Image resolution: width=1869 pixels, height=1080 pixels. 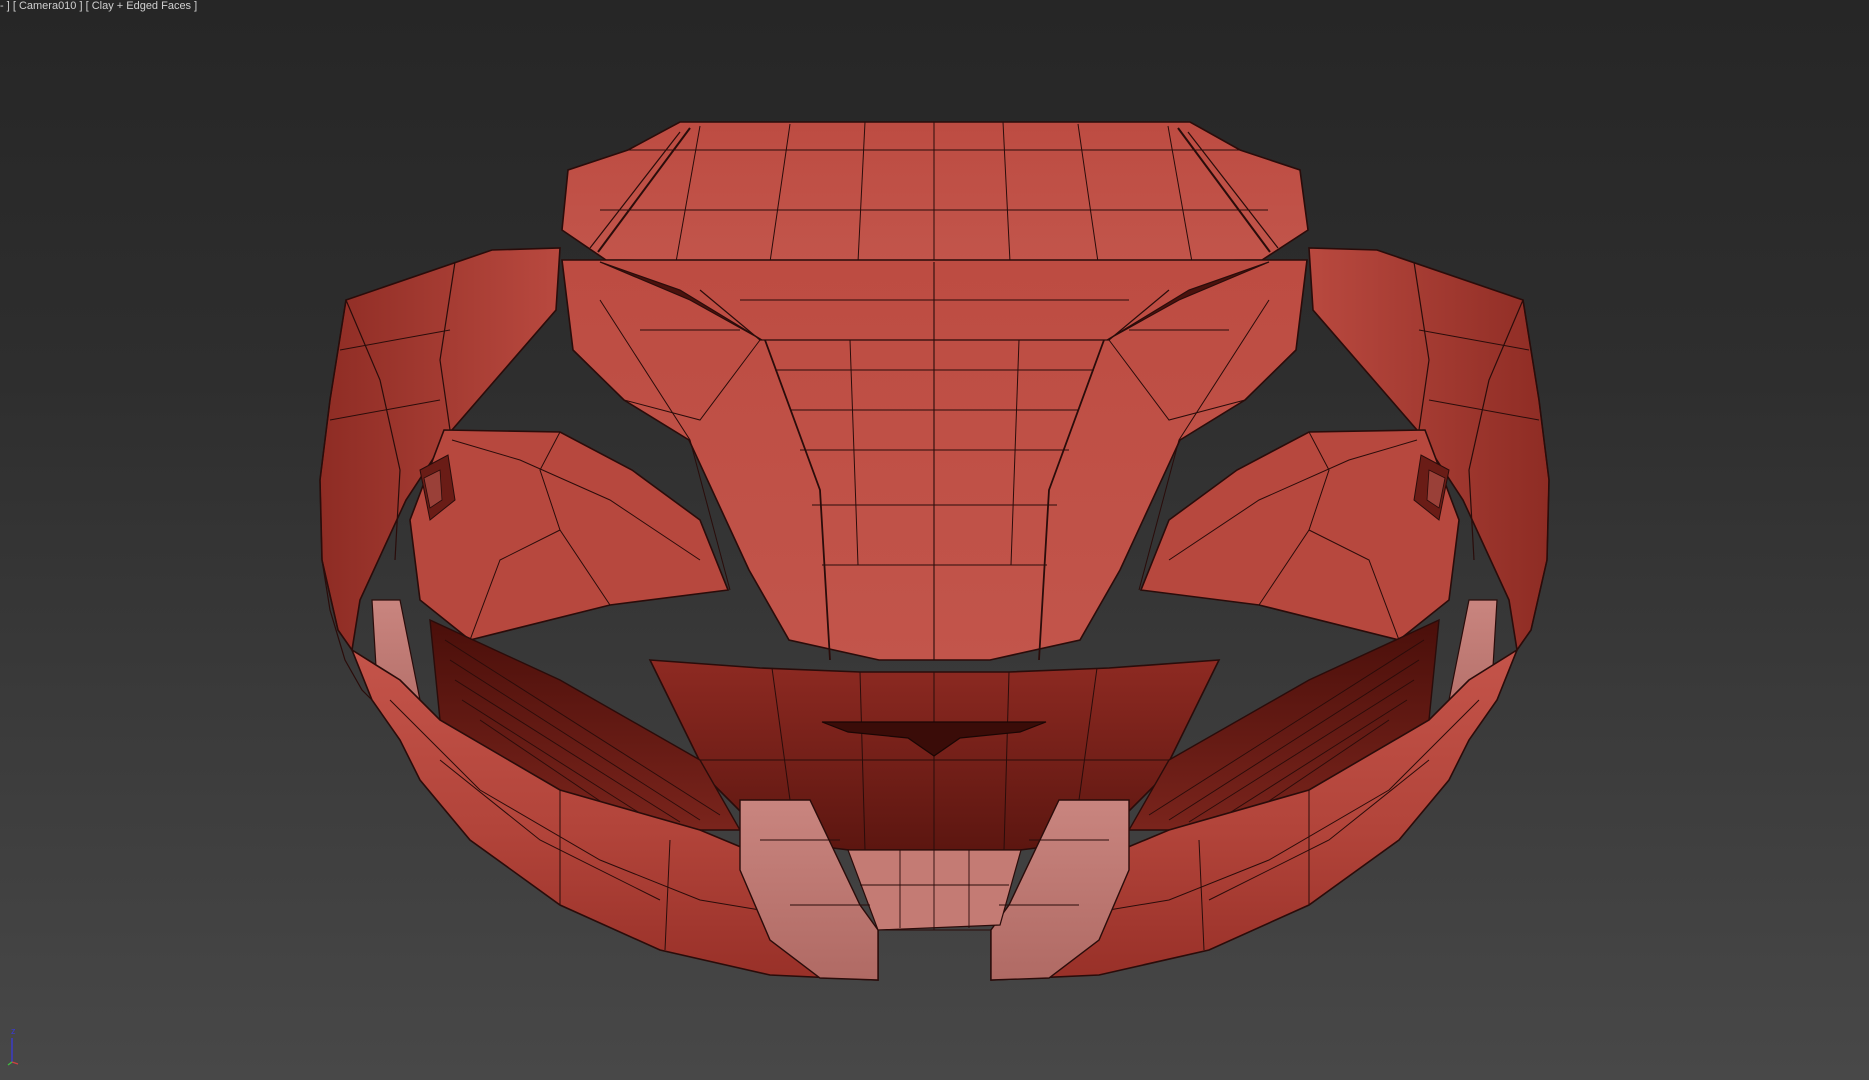 I want to click on right-headlight, so click(x=1299, y=535).